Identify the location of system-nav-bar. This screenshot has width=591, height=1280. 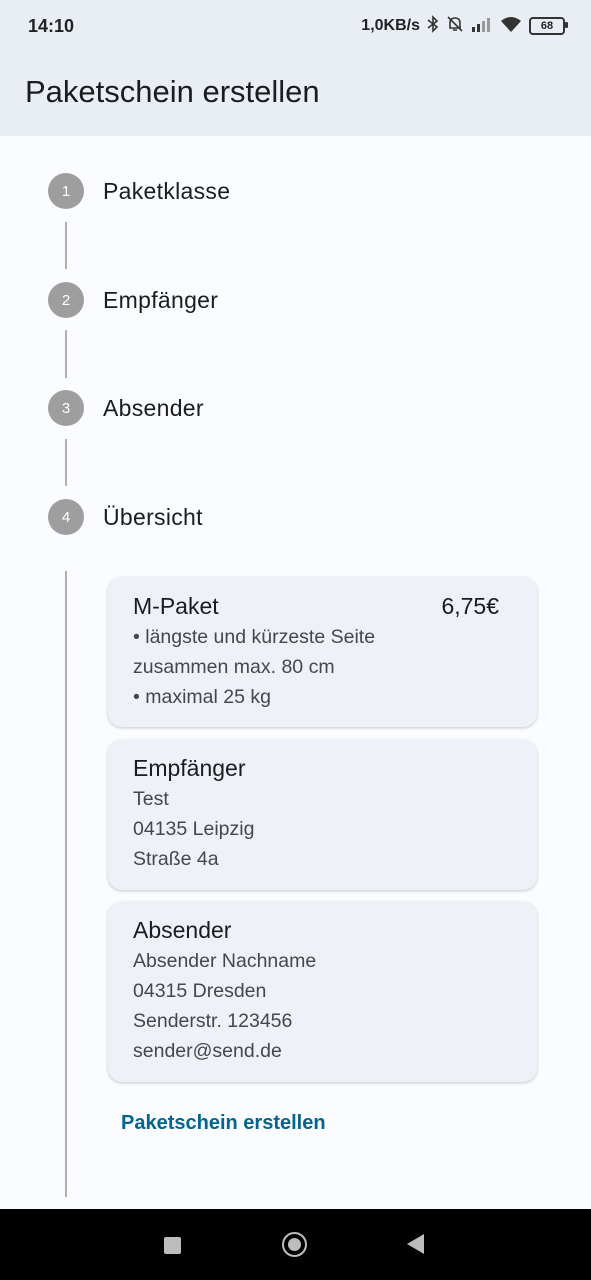
(295, 1244).